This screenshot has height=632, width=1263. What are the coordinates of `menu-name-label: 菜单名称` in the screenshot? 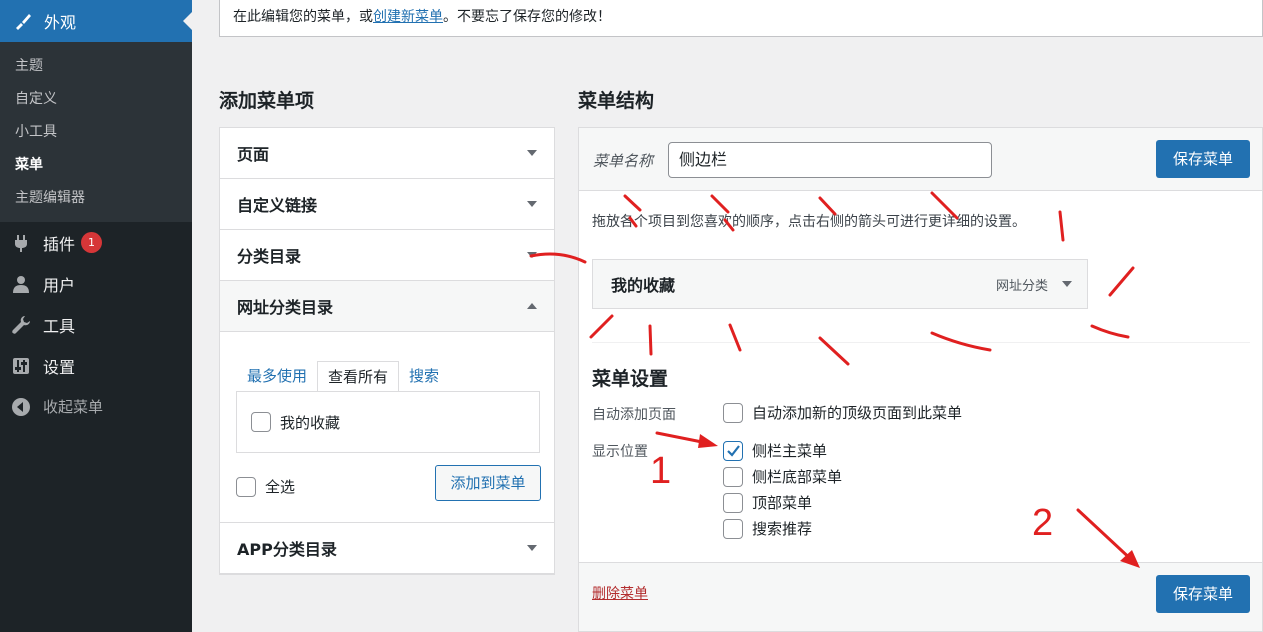 It's located at (623, 161).